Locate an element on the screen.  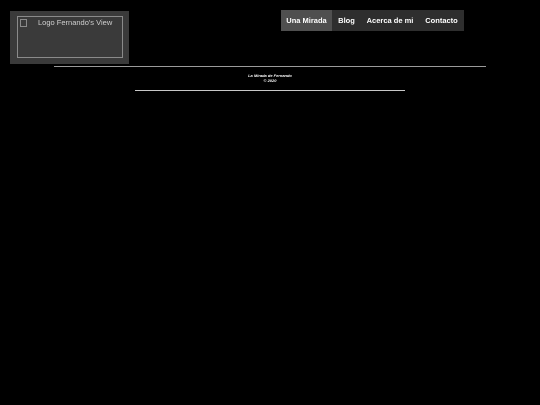
broken-image-icon is located at coordinates (23, 23).